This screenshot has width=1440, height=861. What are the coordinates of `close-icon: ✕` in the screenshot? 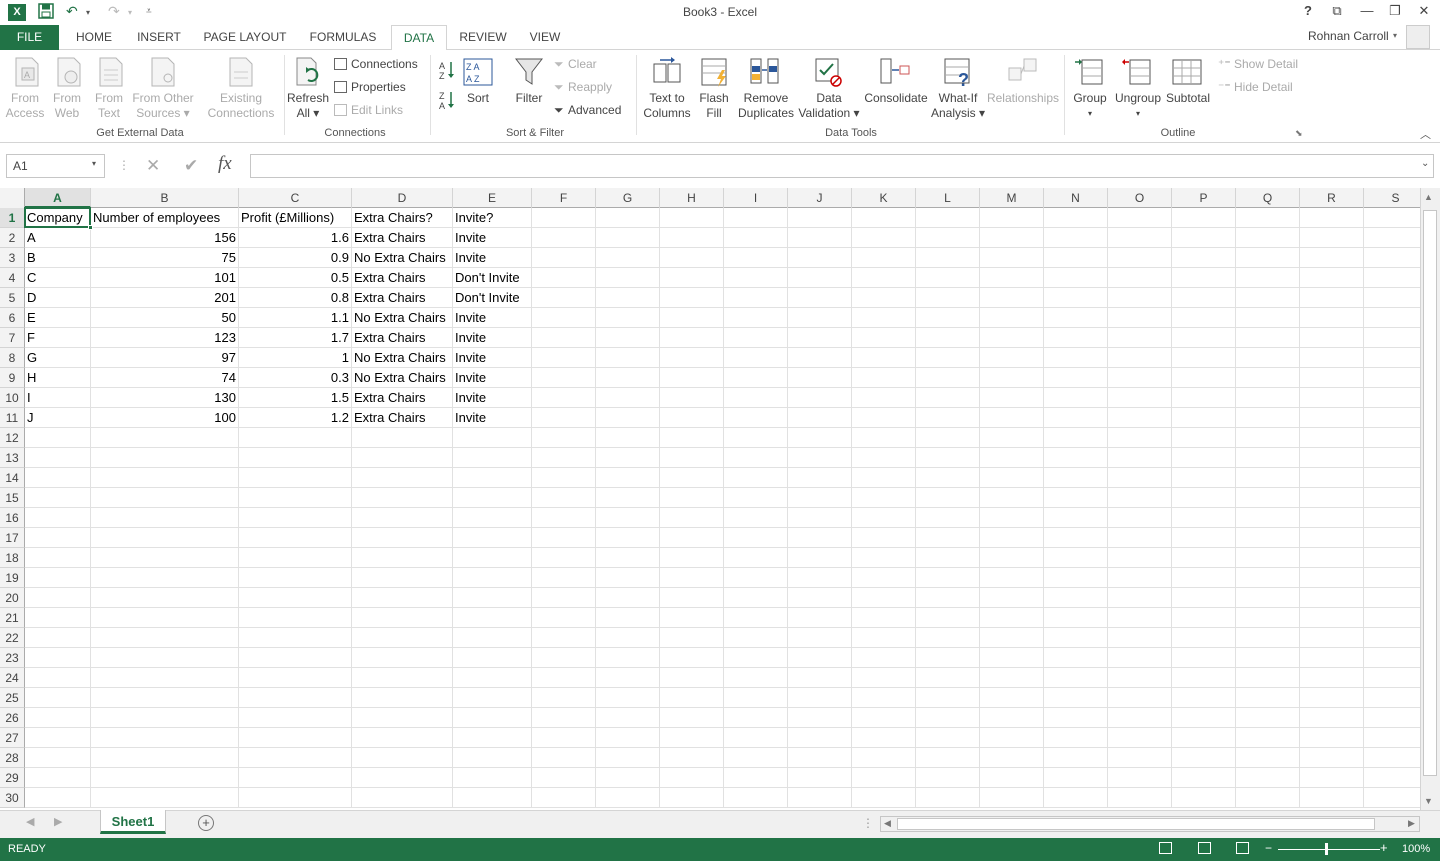 It's located at (1424, 11).